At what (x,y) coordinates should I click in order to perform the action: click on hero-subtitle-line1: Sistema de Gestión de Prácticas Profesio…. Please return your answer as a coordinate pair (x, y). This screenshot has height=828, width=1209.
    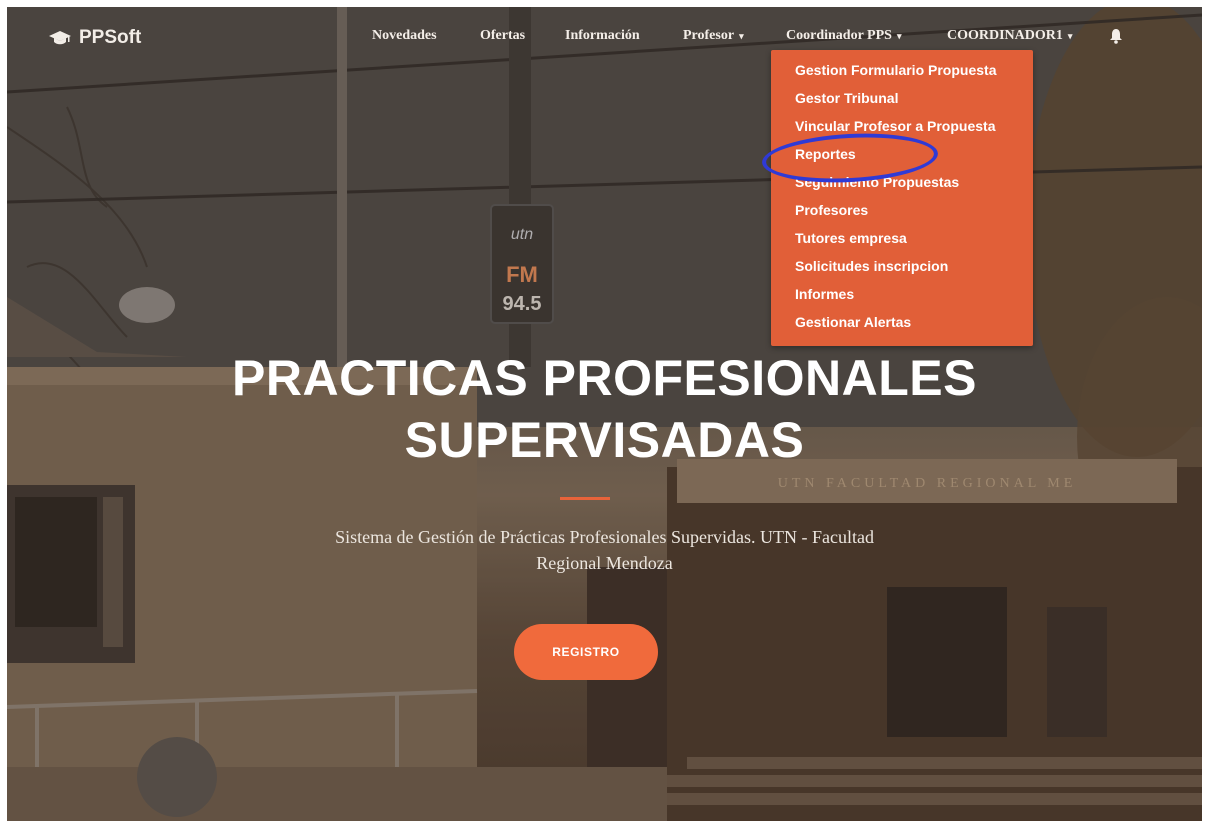
    Looking at the image, I should click on (604, 537).